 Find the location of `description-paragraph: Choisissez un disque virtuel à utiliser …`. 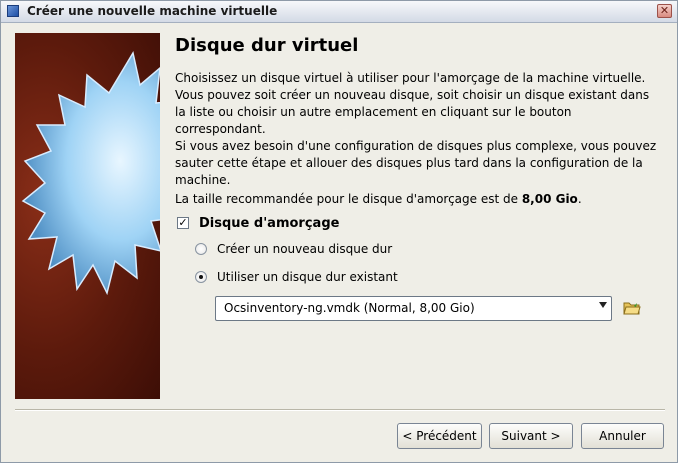

description-paragraph: Choisissez un disque virtuel à utiliser … is located at coordinates (412, 103).